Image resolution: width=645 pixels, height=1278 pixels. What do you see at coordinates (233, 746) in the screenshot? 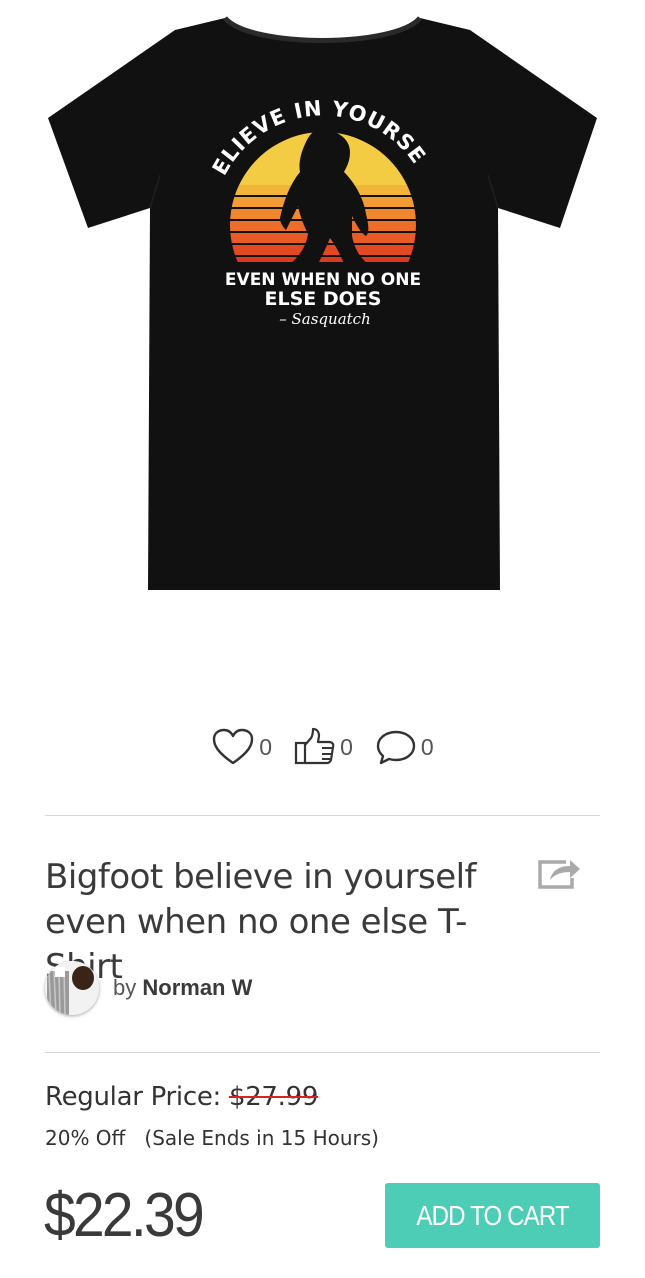
I see `heart-icon` at bounding box center [233, 746].